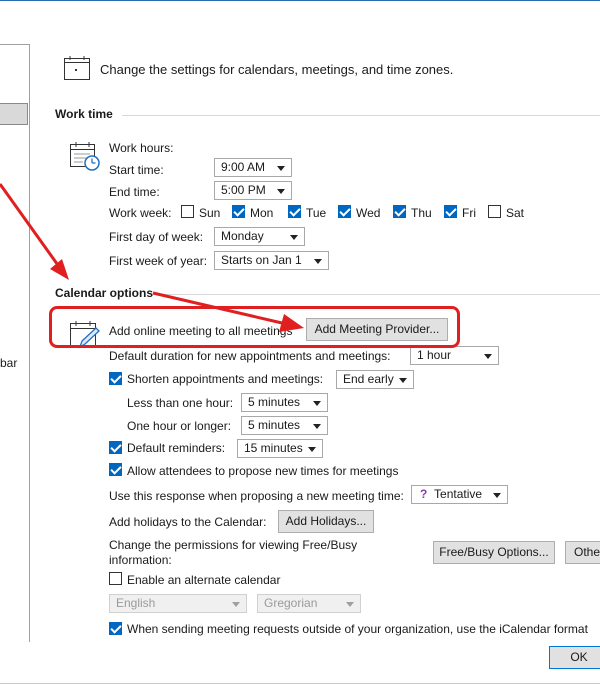  I want to click on nav-item-partial-label: bar, so click(8, 363).